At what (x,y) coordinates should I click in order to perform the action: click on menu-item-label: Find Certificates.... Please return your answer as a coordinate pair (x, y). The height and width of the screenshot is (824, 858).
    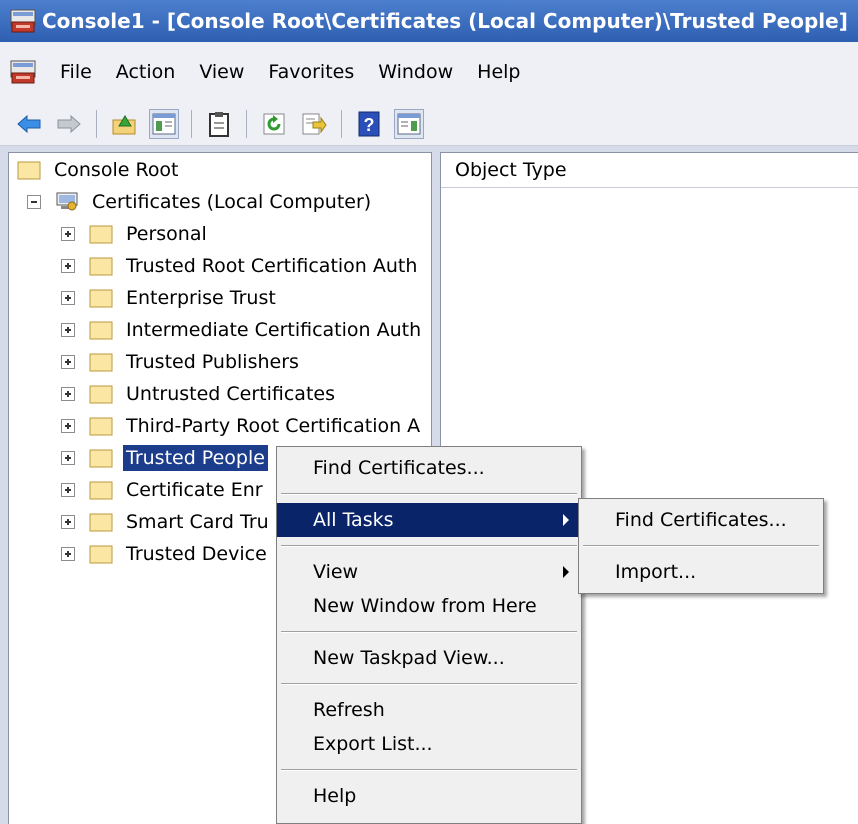
    Looking at the image, I should click on (701, 520).